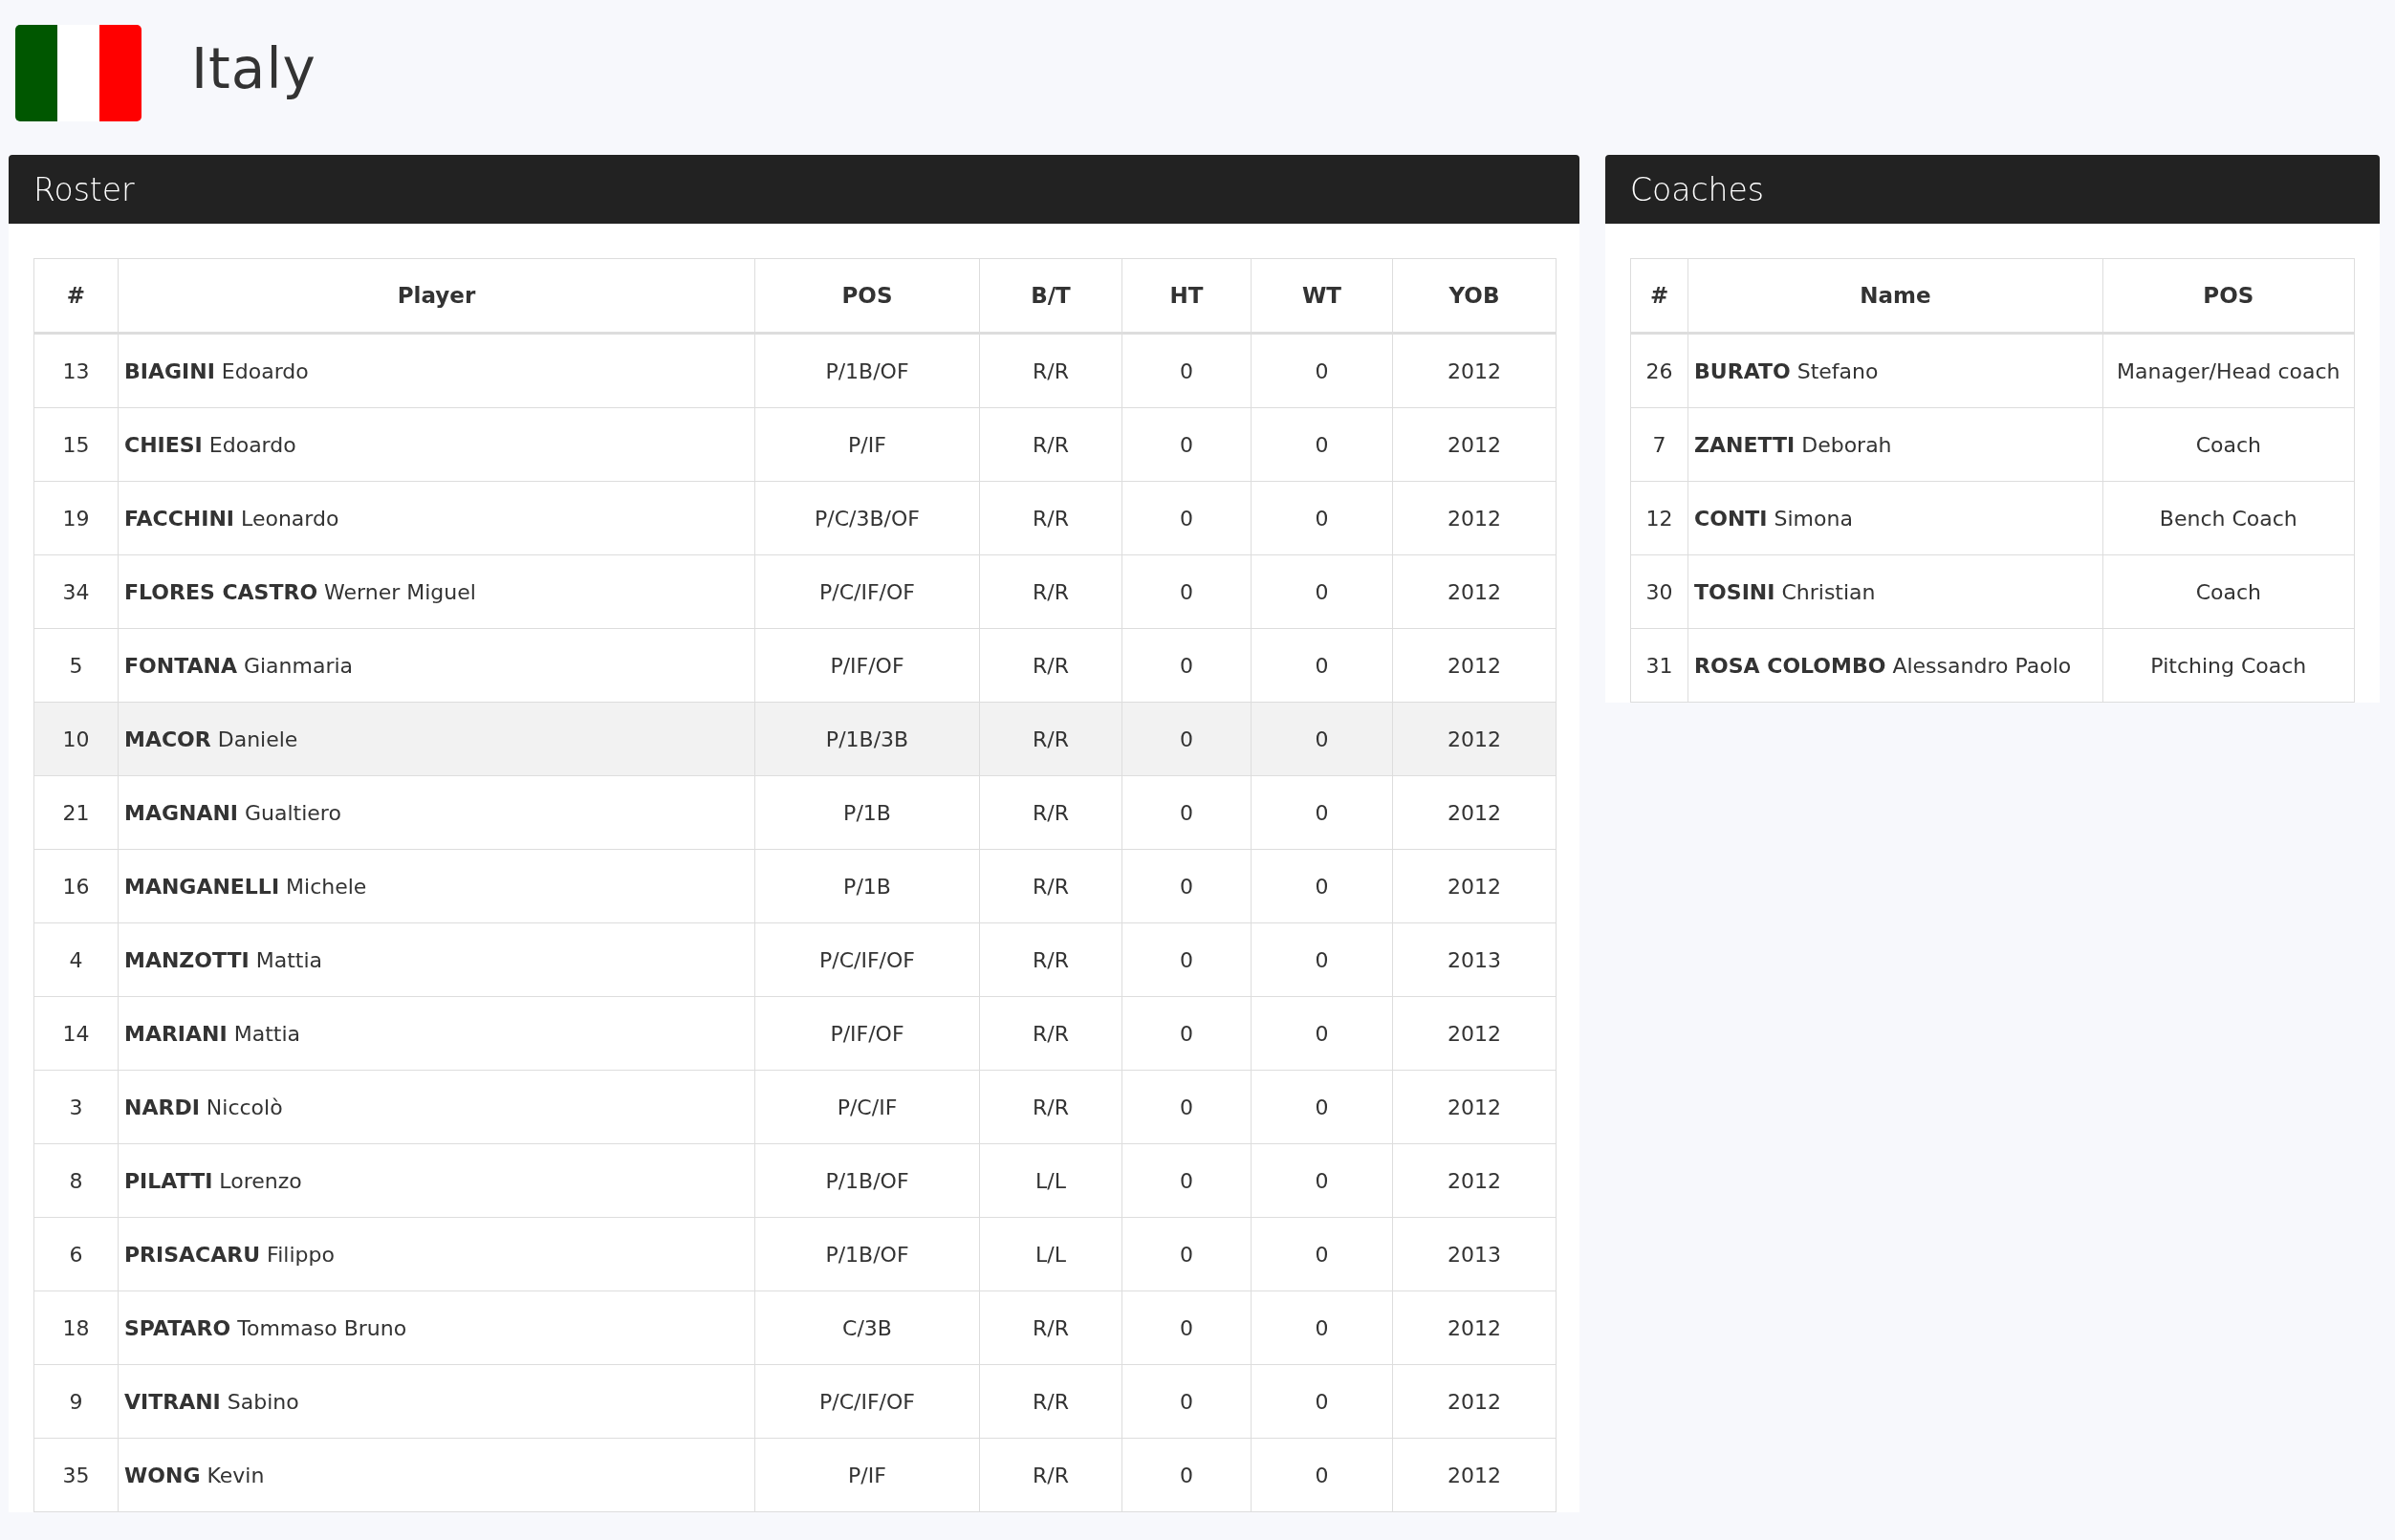  I want to click on table-cell: 3, so click(76, 1107).